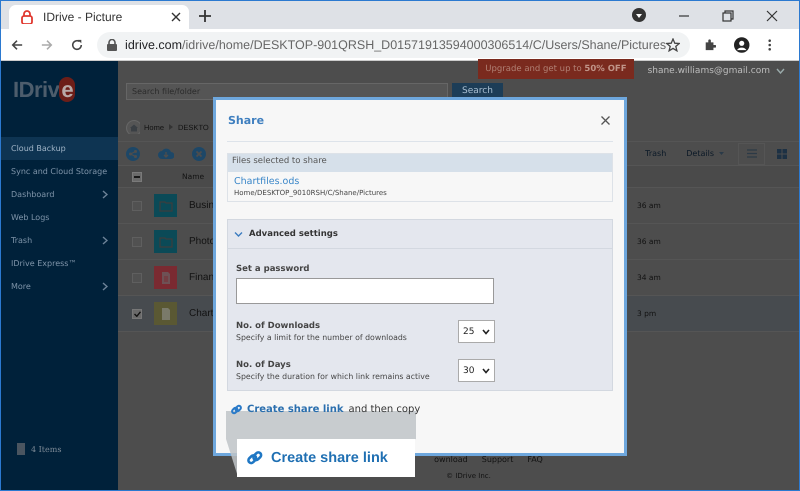 The height and width of the screenshot is (491, 800). What do you see at coordinates (59, 148) in the screenshot?
I see `sidebar-item: Cloud Backup` at bounding box center [59, 148].